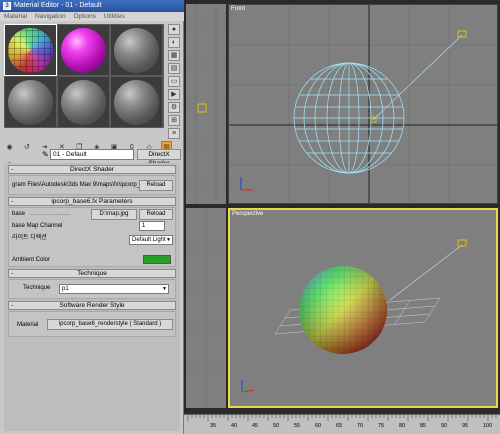  Describe the element at coordinates (45, 154) in the screenshot. I see `eyedropper-icon: ✎` at that location.